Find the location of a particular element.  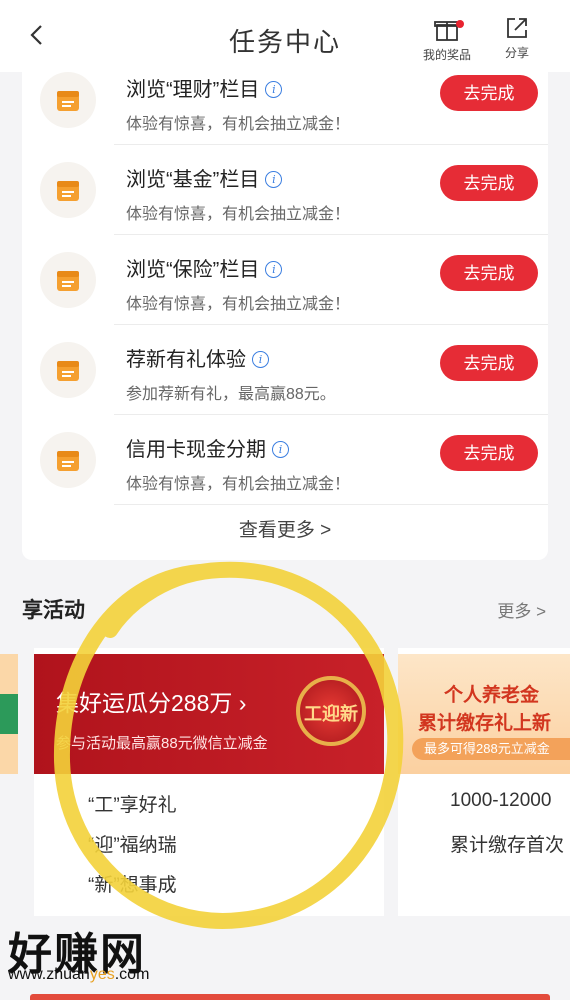

task-item: 浏览“基金”栏目 i 体验有惊喜，有机会抽立减金！ 去完成 is located at coordinates (285, 190).